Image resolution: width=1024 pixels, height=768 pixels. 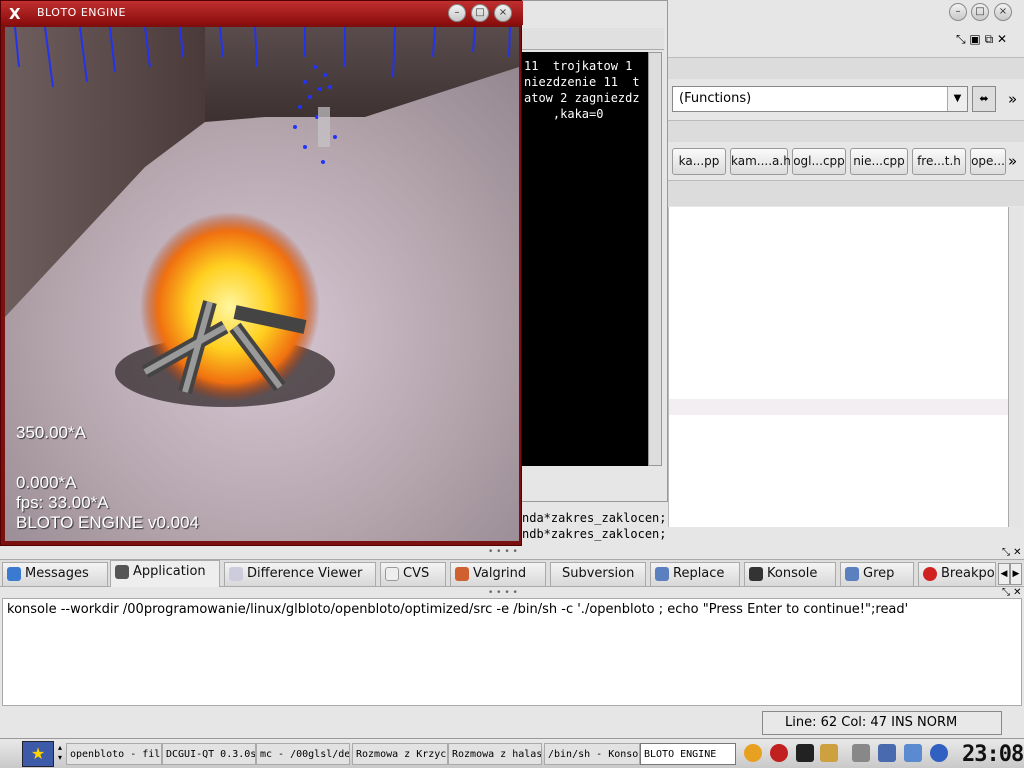 What do you see at coordinates (1012, 99) in the screenshot?
I see `more-chevron-icon: »` at bounding box center [1012, 99].